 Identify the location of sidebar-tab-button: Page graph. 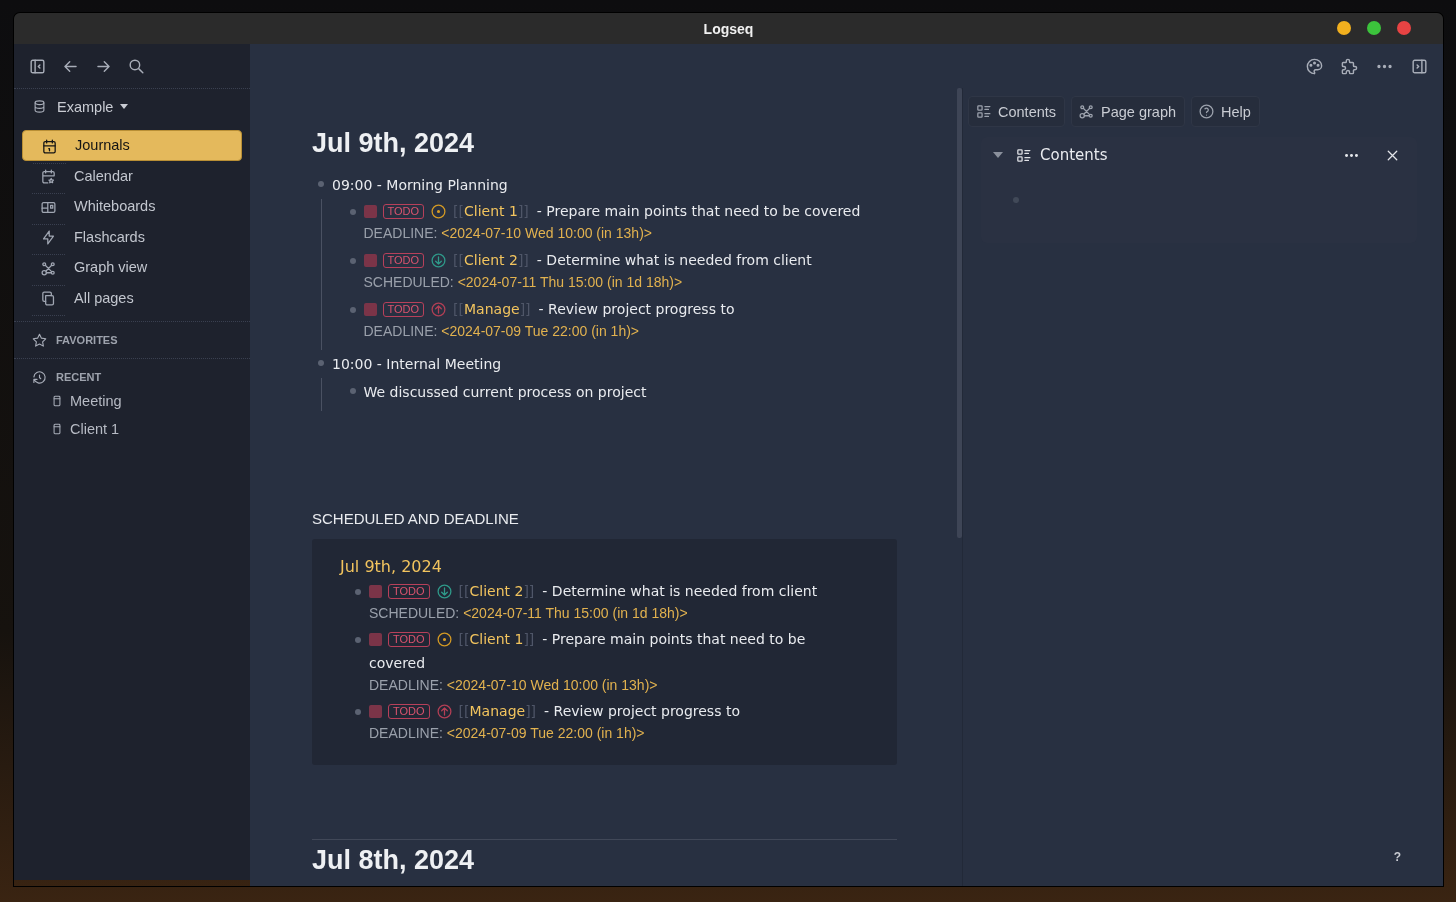
(1128, 111).